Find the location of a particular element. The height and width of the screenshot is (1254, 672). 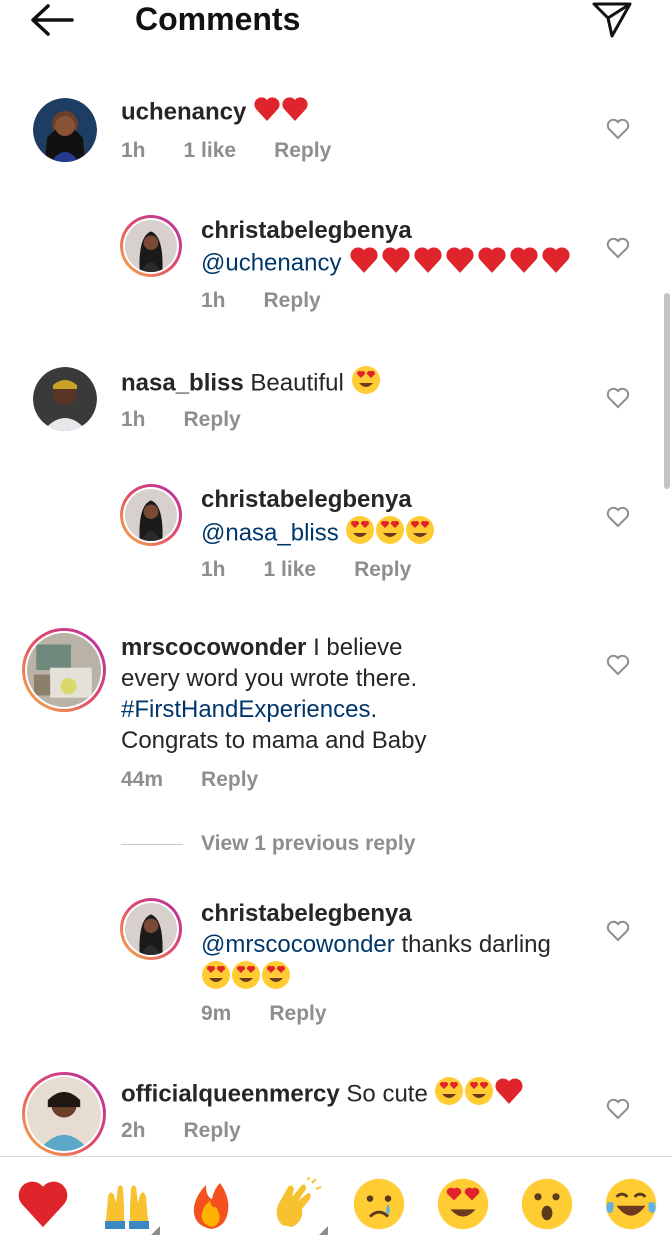

comment-meta: 9m Reply is located at coordinates (283, 1014).